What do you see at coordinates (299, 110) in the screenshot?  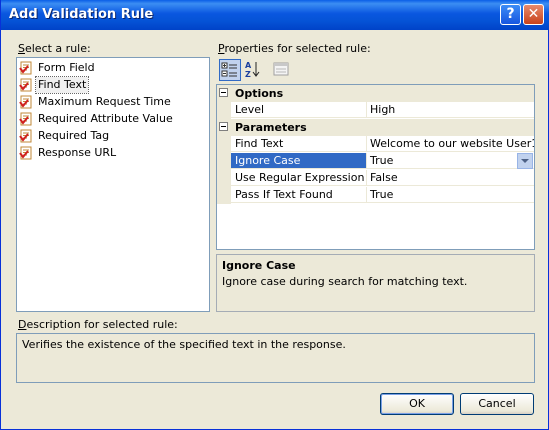 I see `property-name: Level` at bounding box center [299, 110].